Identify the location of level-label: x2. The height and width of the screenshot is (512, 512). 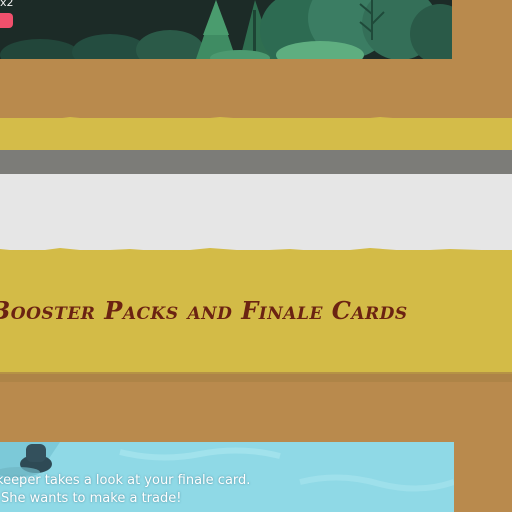
(7, 4).